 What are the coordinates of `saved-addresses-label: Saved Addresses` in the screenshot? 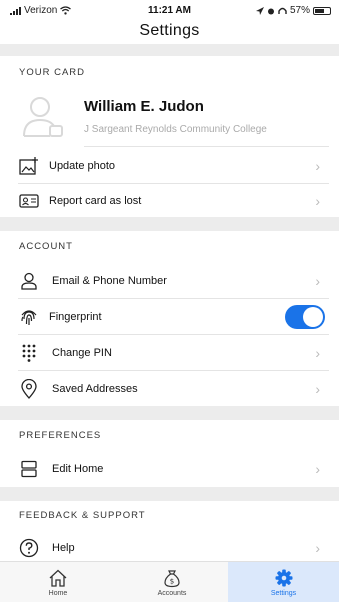 It's located at (95, 388).